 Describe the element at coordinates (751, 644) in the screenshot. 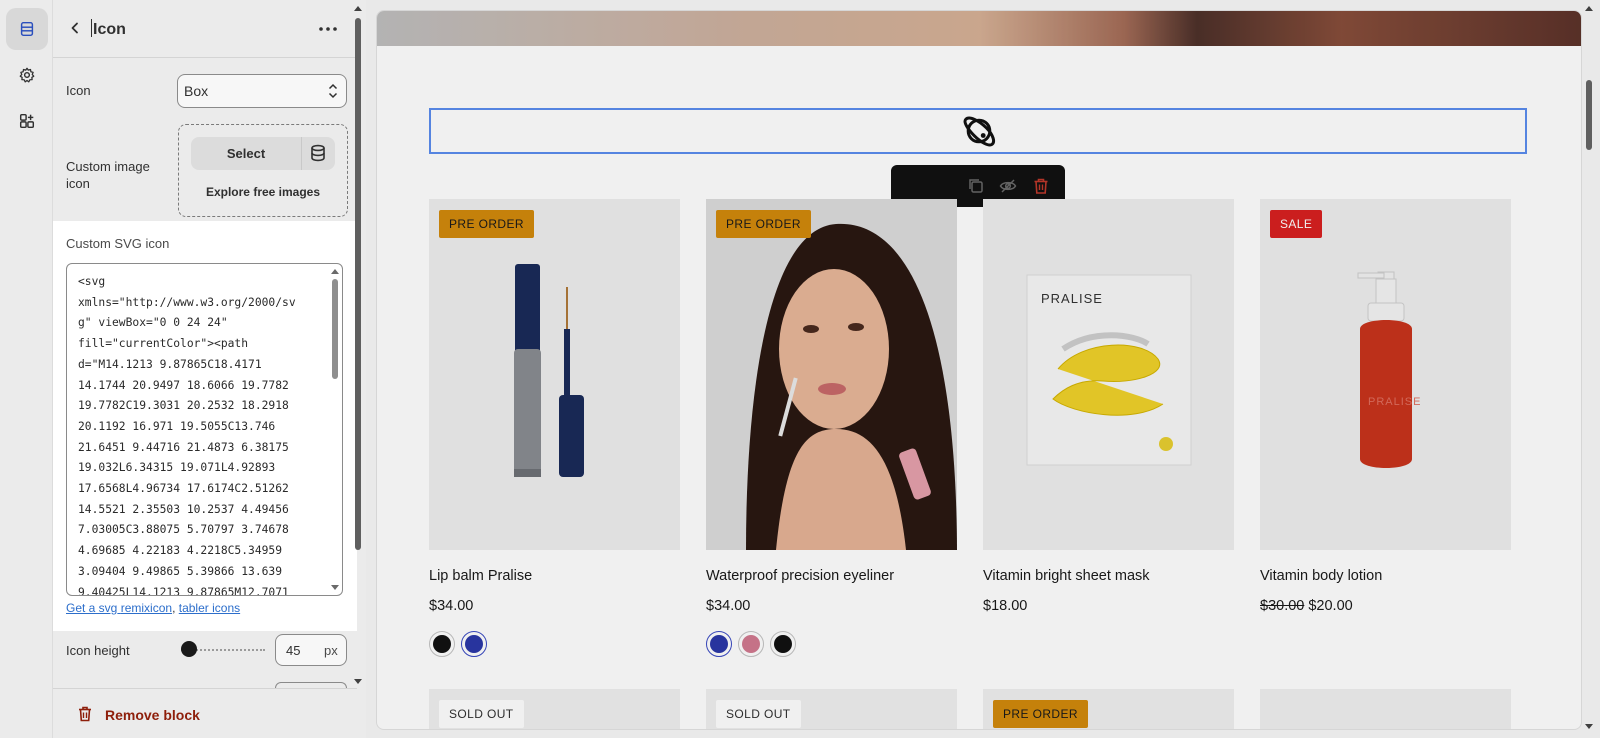

I see `color-swatch-pink` at that location.